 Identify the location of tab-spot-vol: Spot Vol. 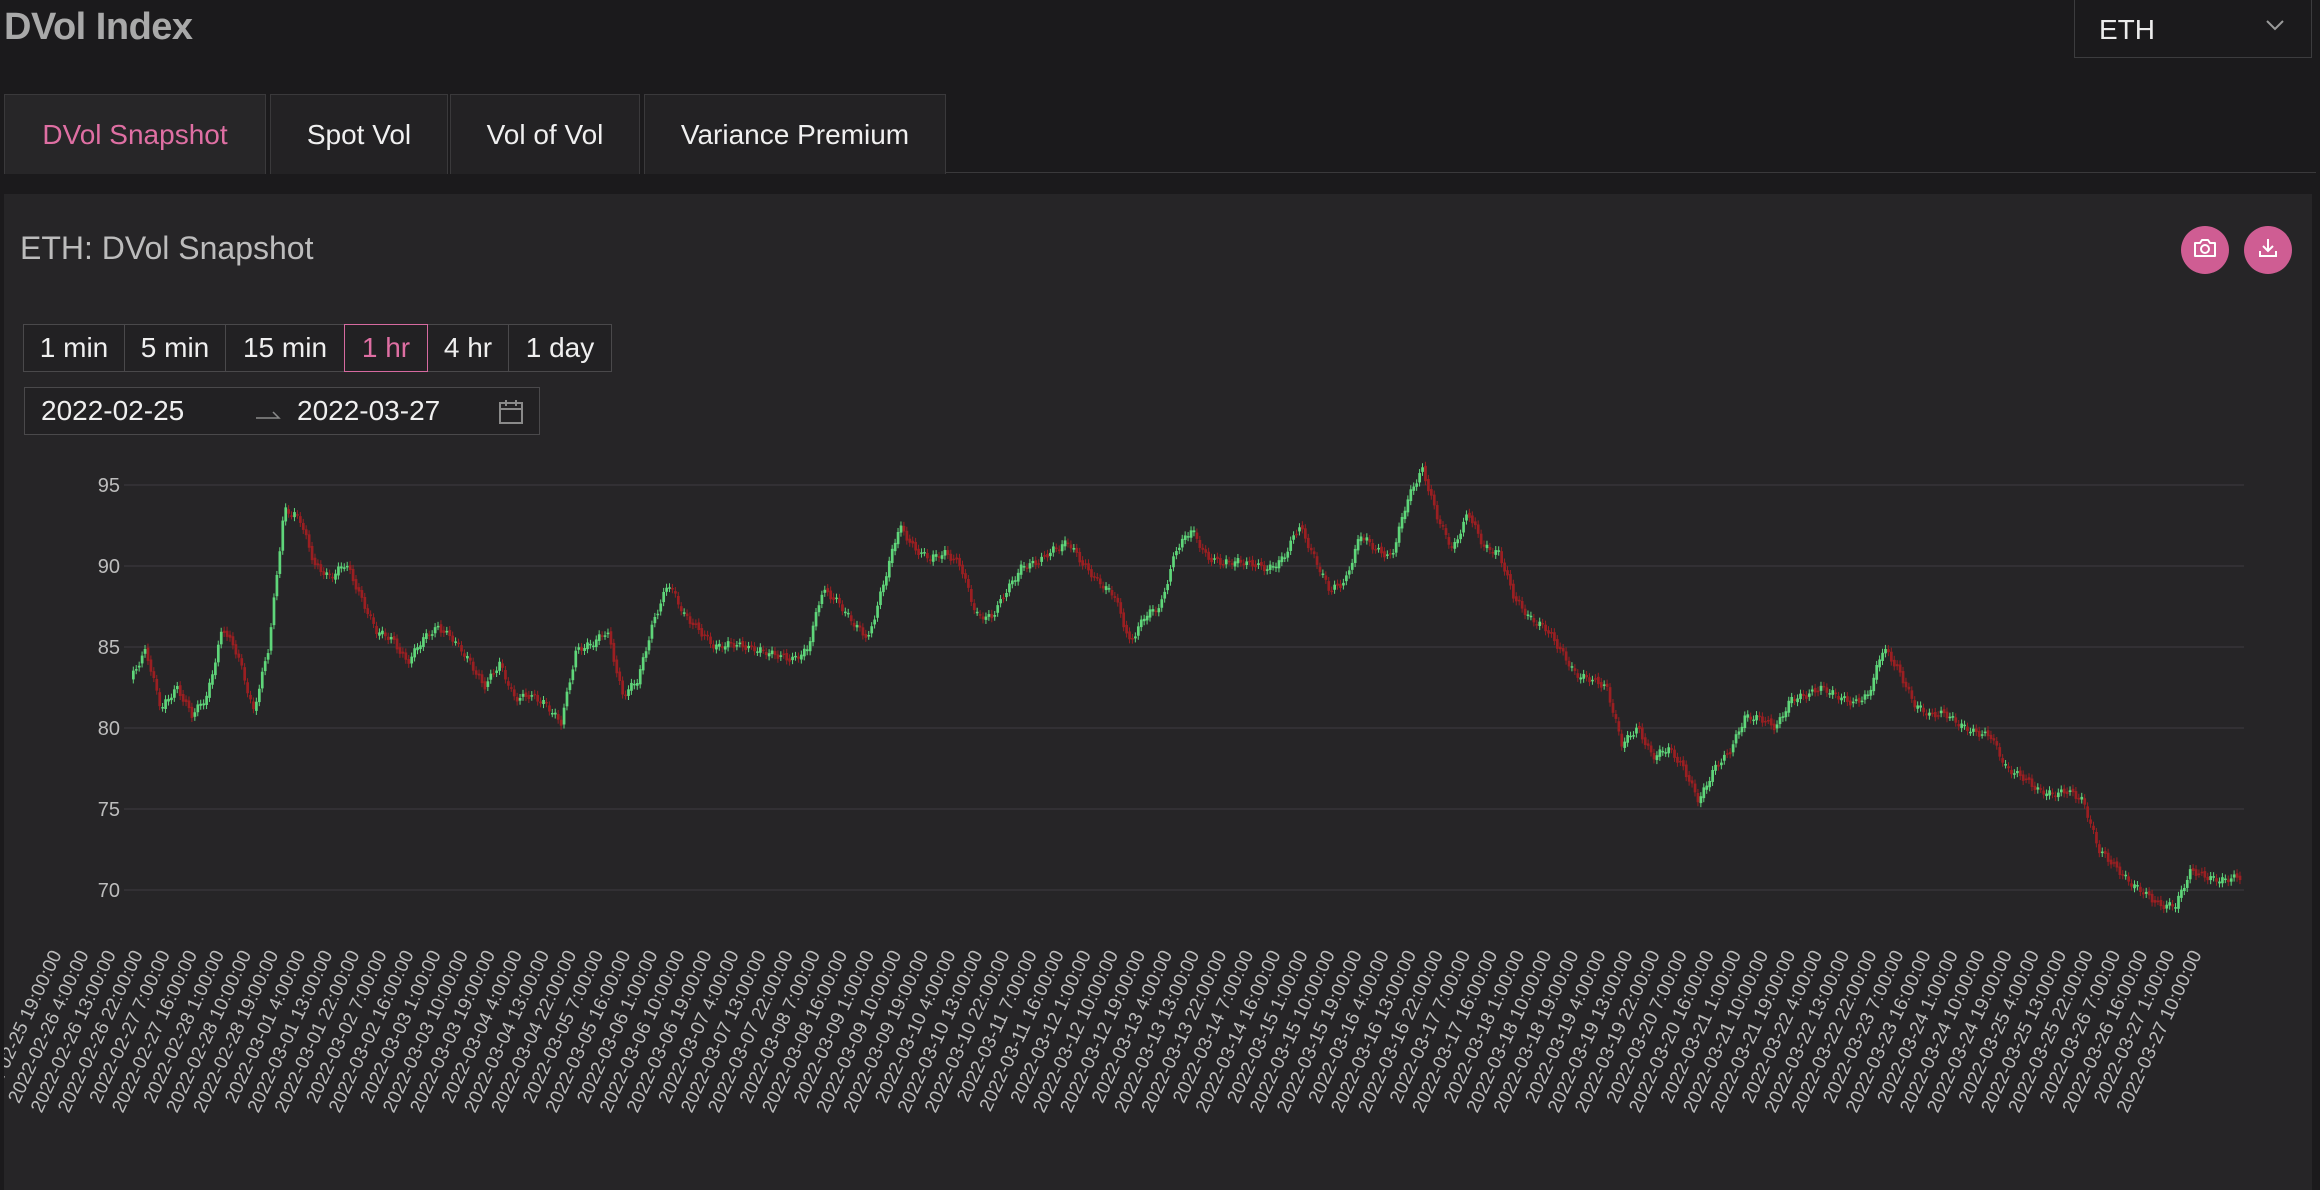
(359, 134).